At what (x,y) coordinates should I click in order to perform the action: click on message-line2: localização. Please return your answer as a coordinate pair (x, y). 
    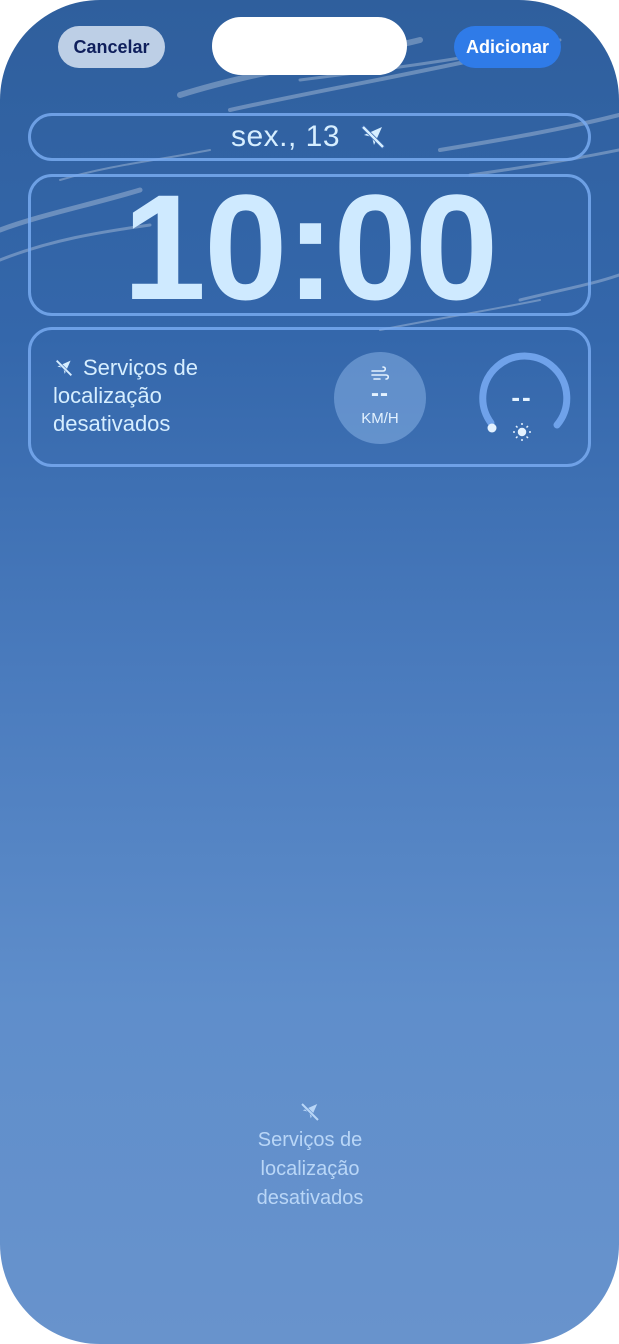
    Looking at the image, I should click on (310, 1169).